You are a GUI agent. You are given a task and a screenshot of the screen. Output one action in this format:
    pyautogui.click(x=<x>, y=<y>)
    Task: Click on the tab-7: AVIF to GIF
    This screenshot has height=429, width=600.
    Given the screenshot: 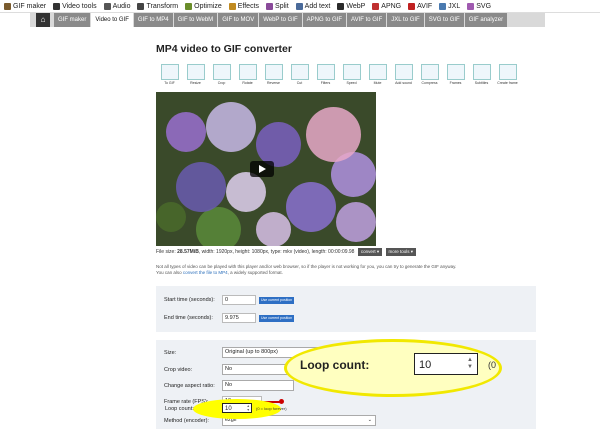 What is the action you would take?
    pyautogui.click(x=367, y=20)
    